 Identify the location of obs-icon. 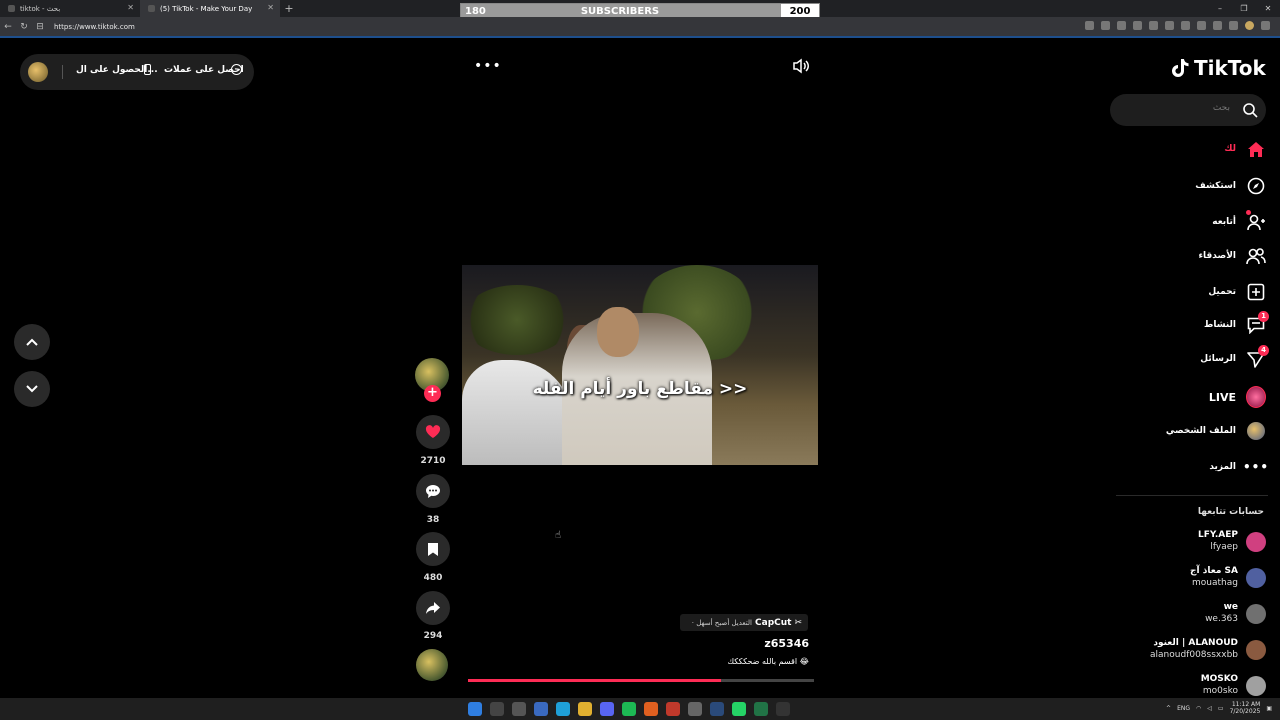
(695, 709).